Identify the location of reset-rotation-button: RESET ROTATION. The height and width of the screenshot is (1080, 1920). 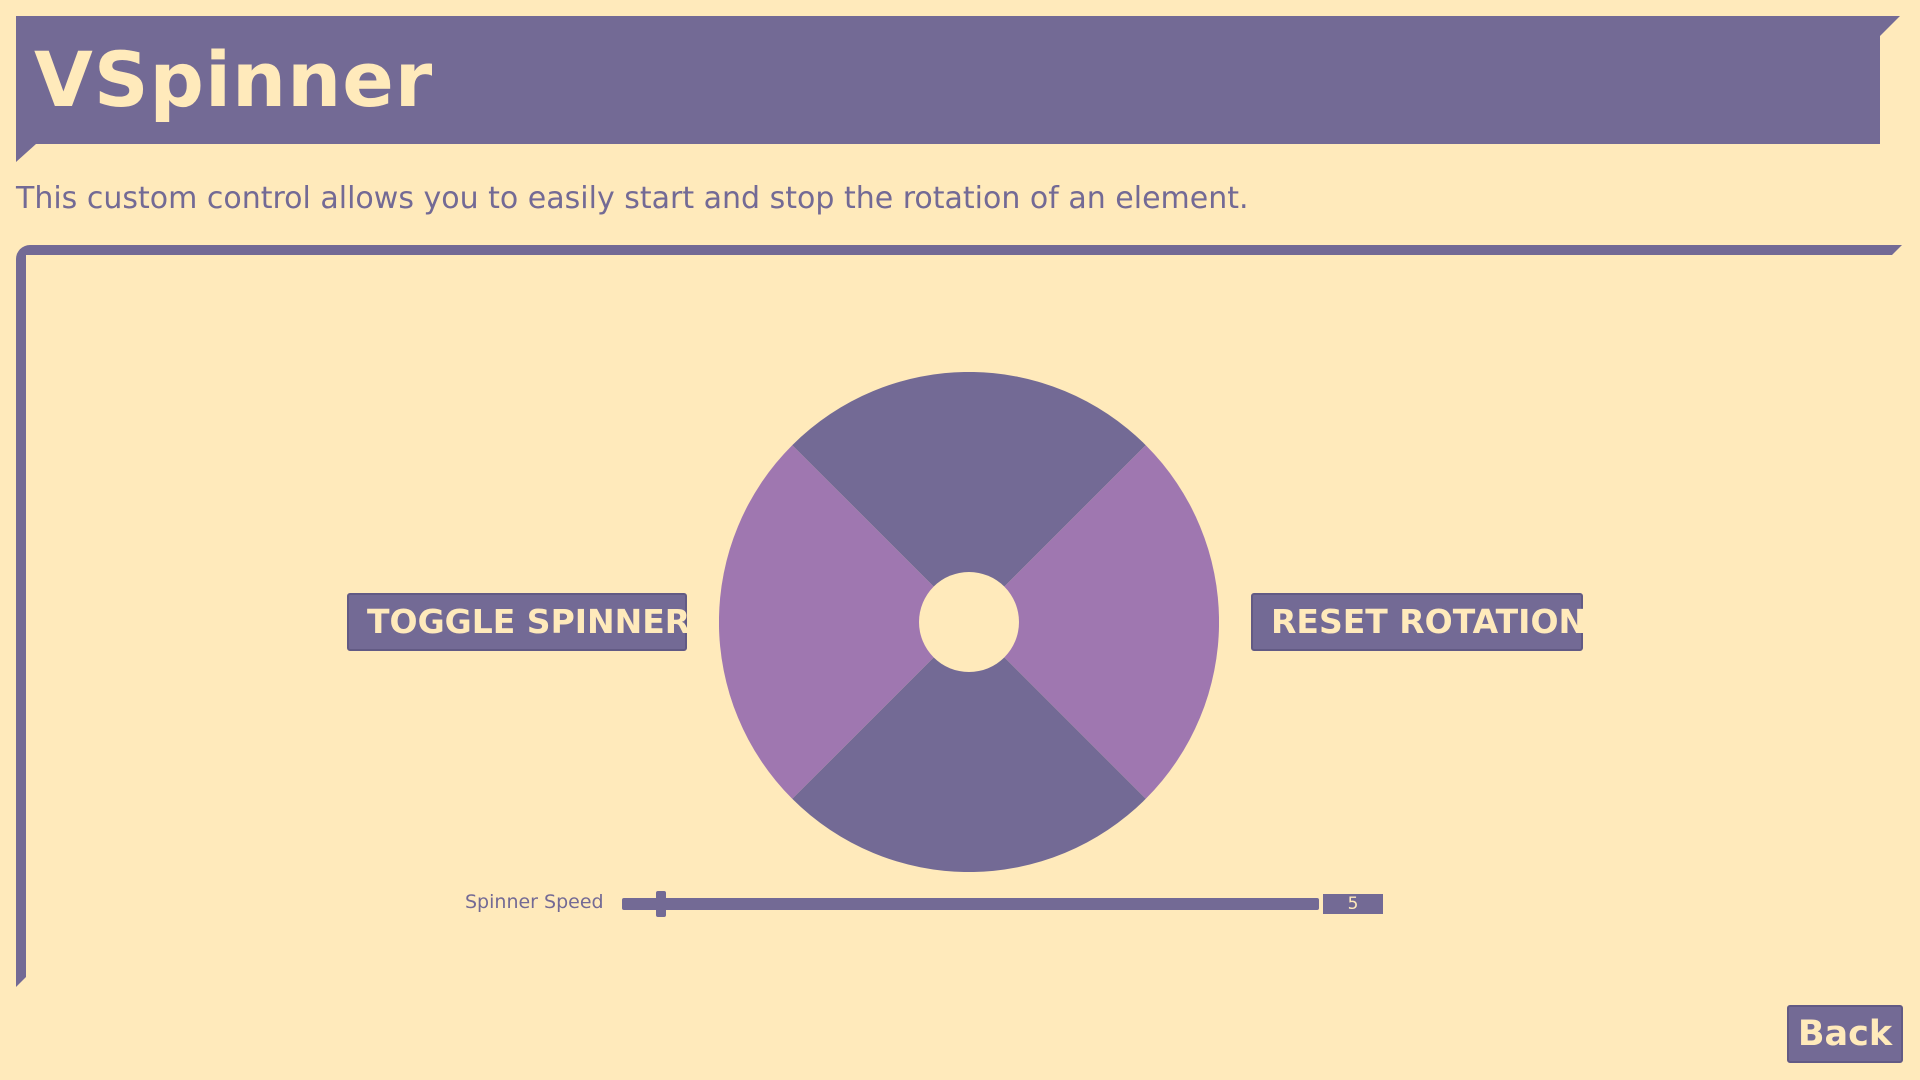
(1418, 622).